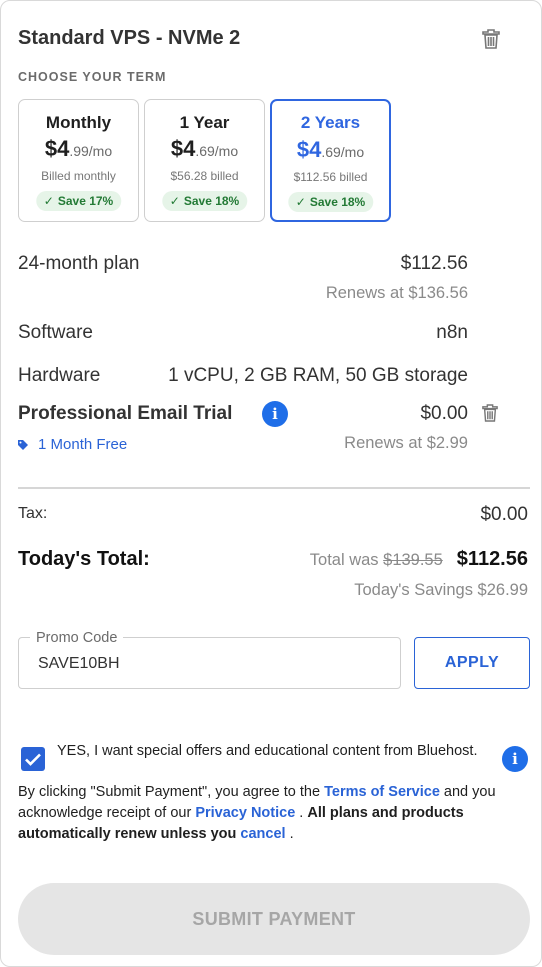 Image resolution: width=542 pixels, height=967 pixels. What do you see at coordinates (515, 759) in the screenshot?
I see `offers-info-icon: i` at bounding box center [515, 759].